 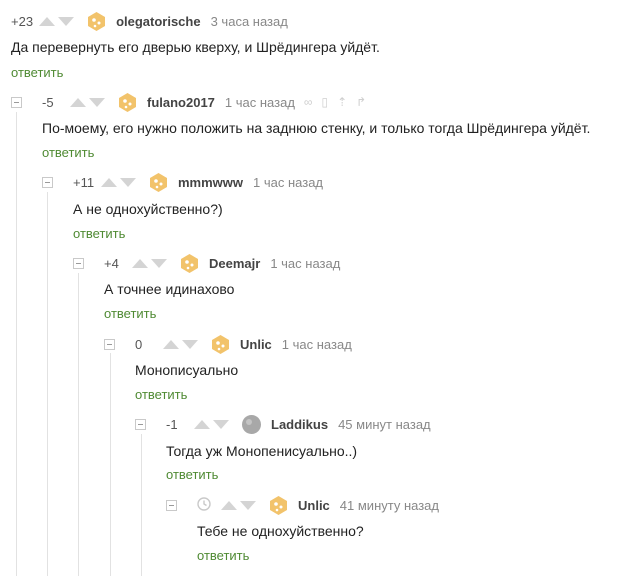 I want to click on link-icon: ∞, so click(x=308, y=102).